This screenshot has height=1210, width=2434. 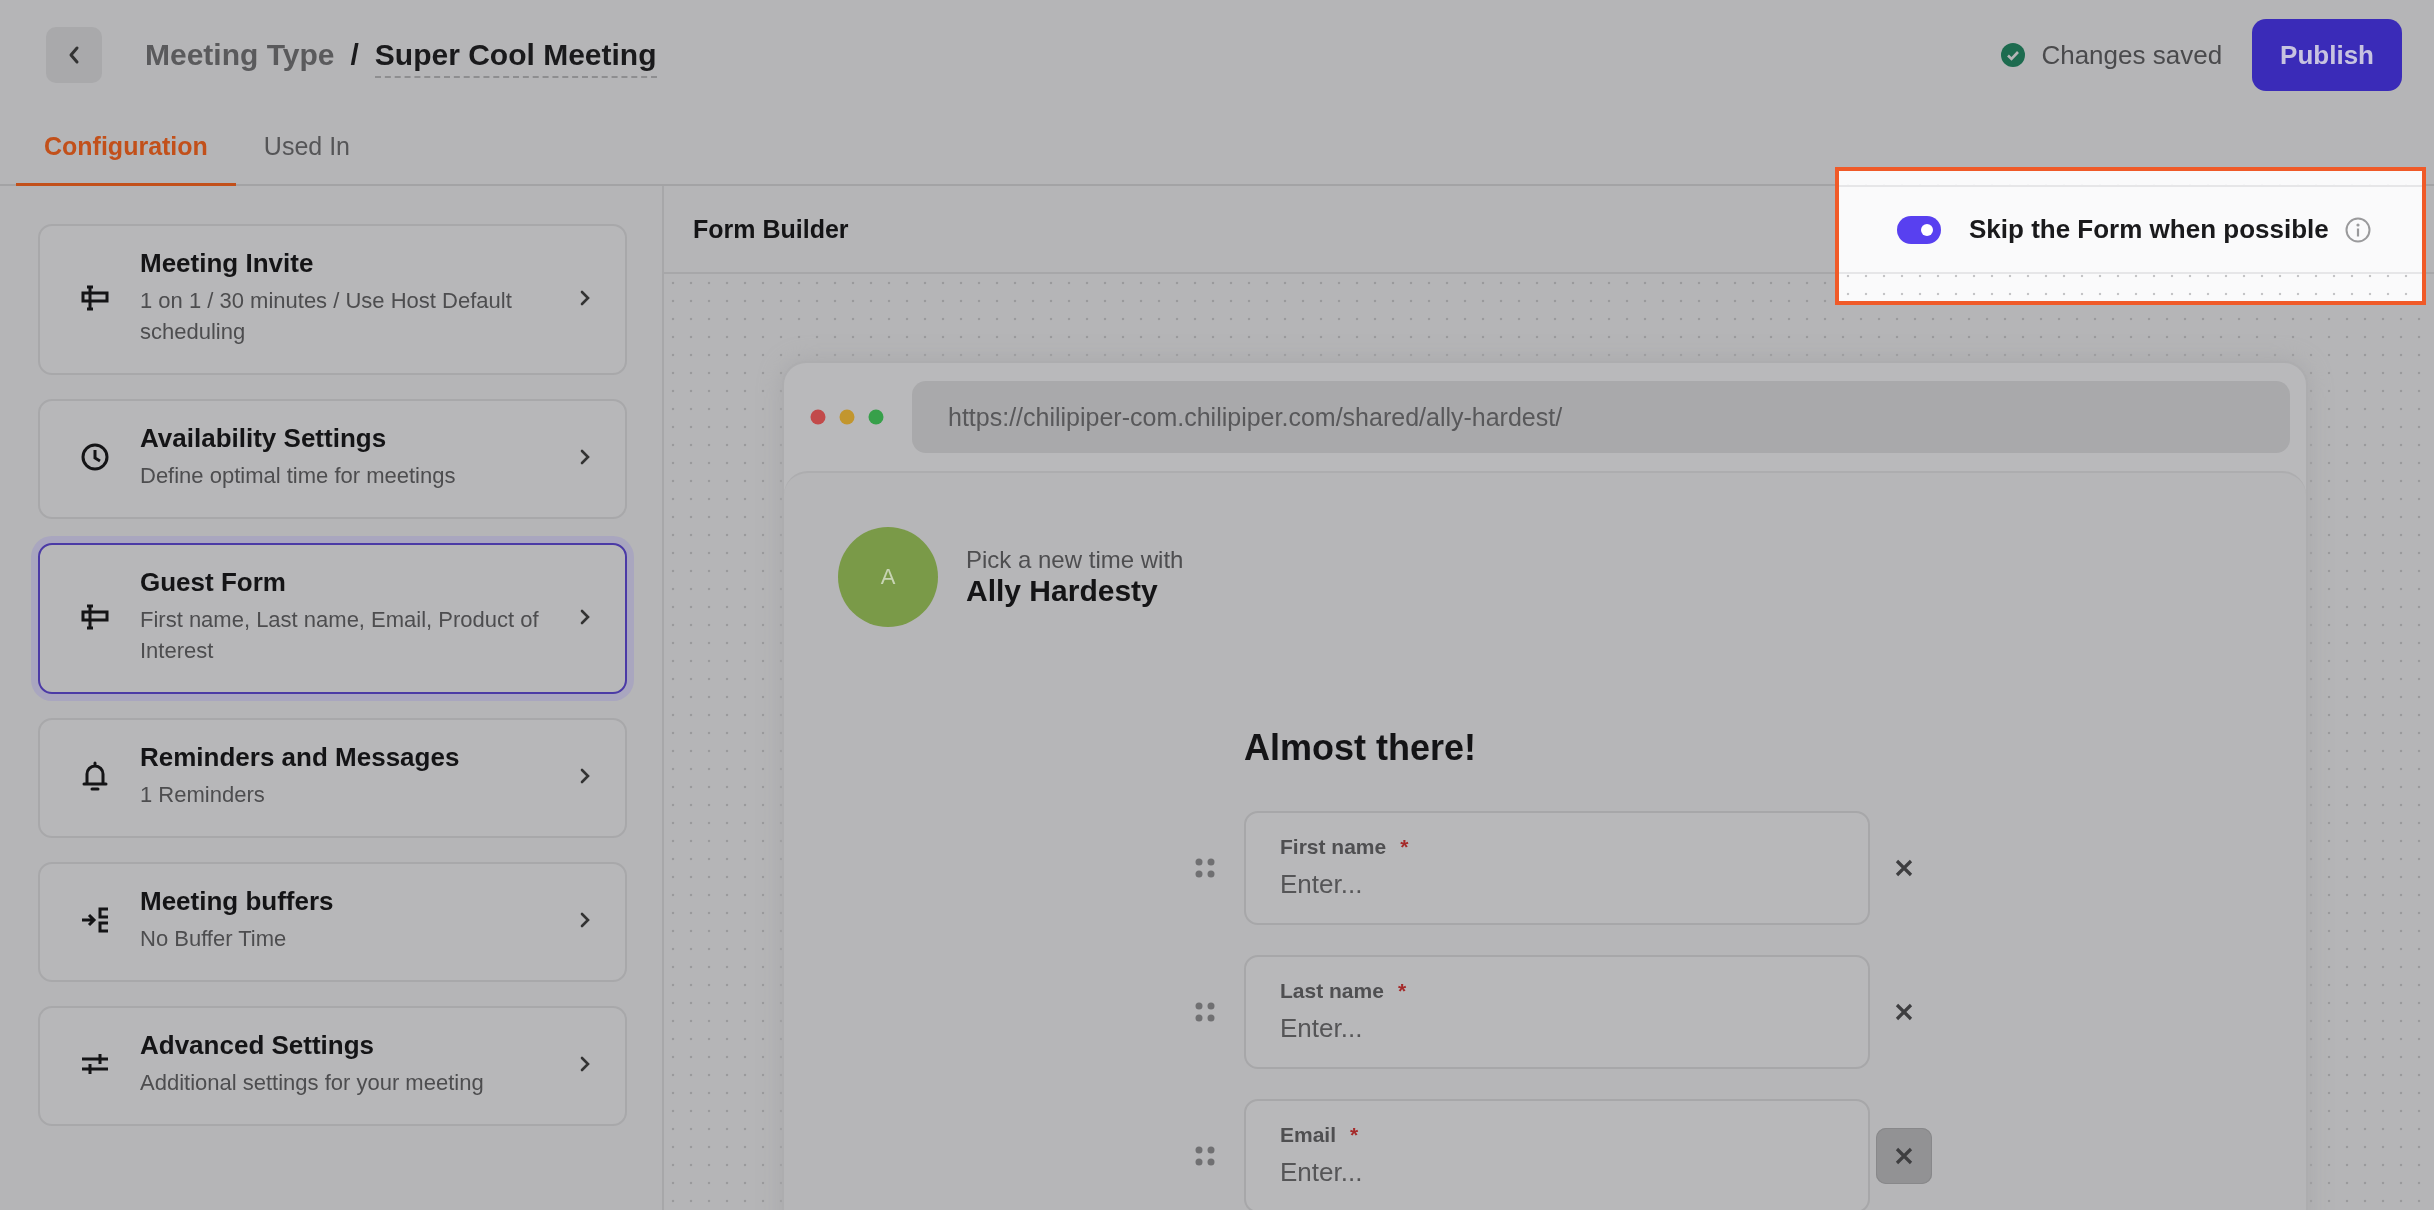 What do you see at coordinates (1308, 1135) in the screenshot?
I see `field-label: Email` at bounding box center [1308, 1135].